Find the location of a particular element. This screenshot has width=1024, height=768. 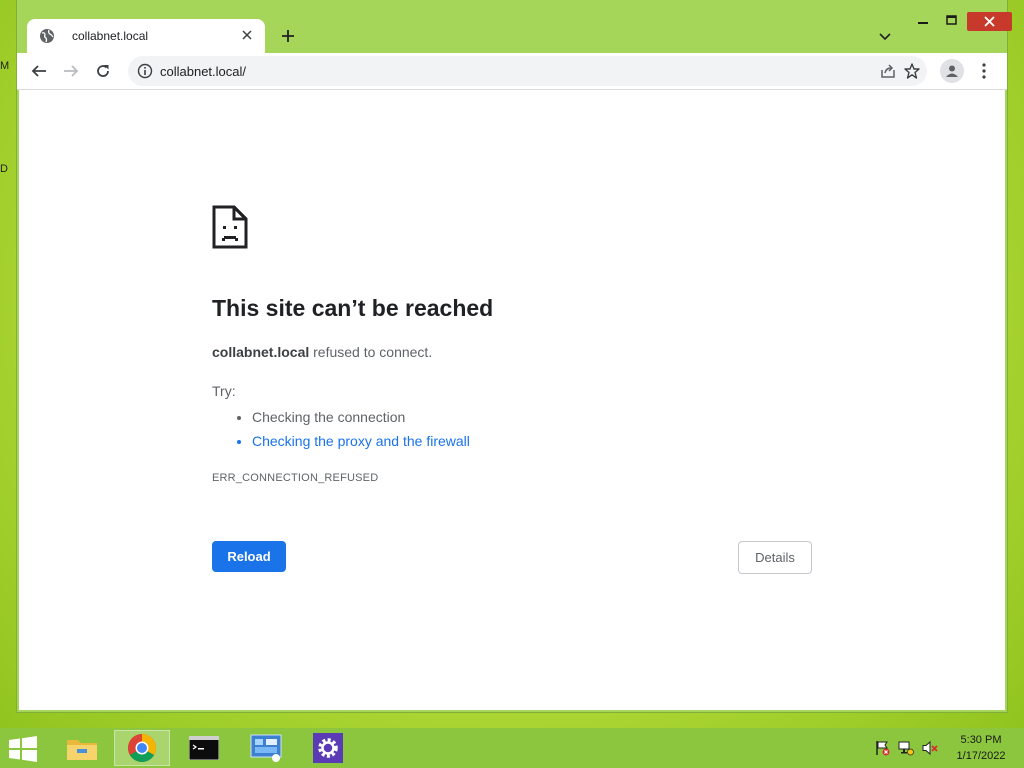

reload-icon is located at coordinates (103, 71).